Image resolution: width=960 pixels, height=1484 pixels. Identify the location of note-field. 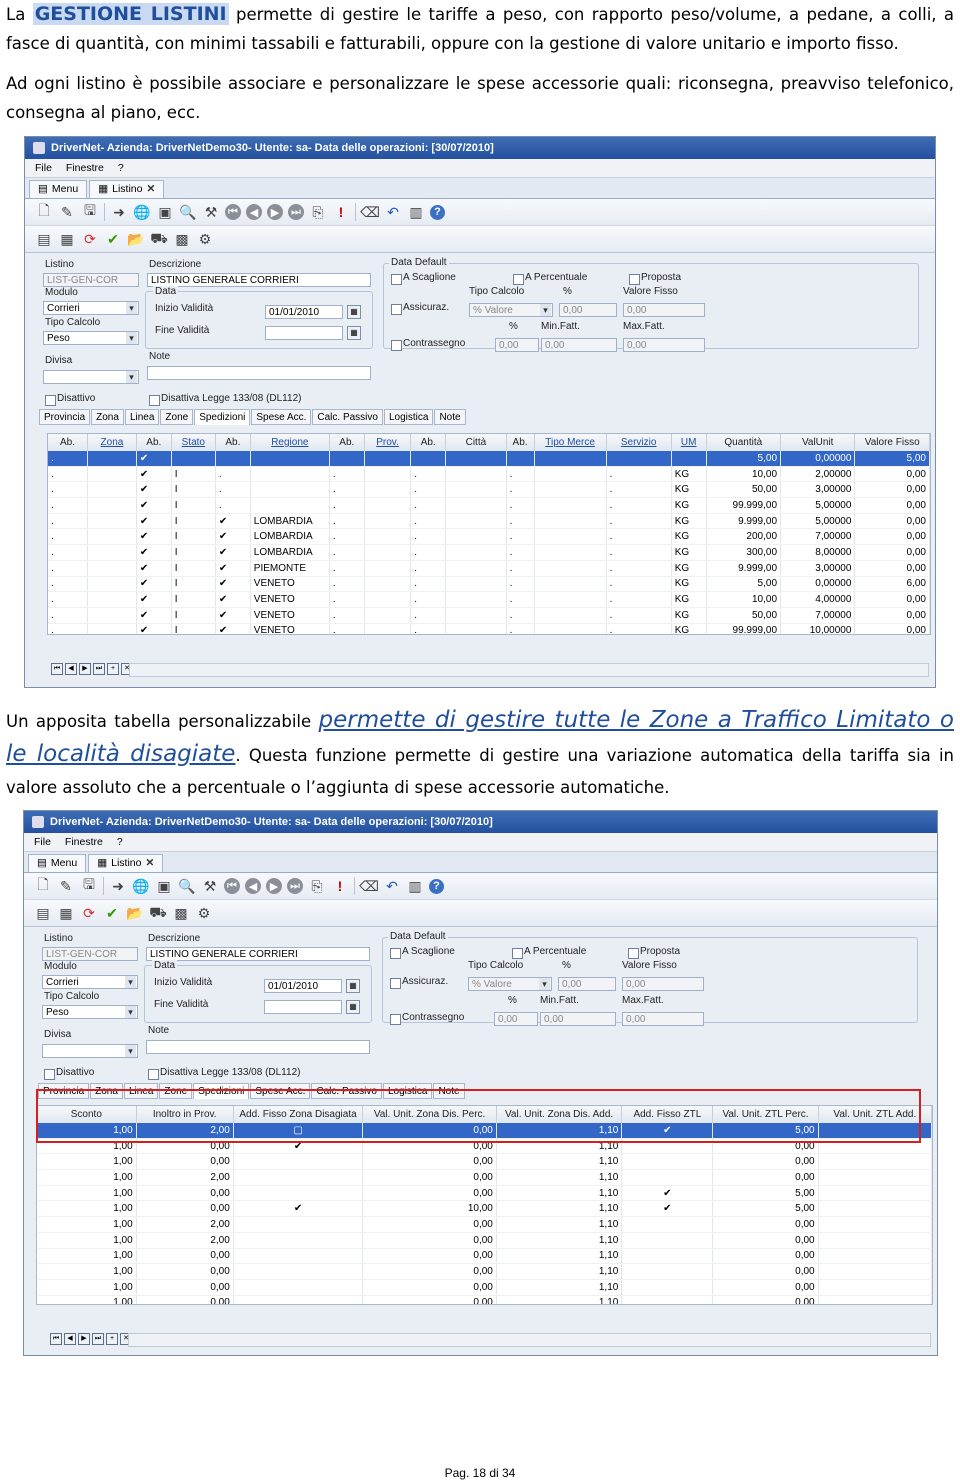
(259, 373).